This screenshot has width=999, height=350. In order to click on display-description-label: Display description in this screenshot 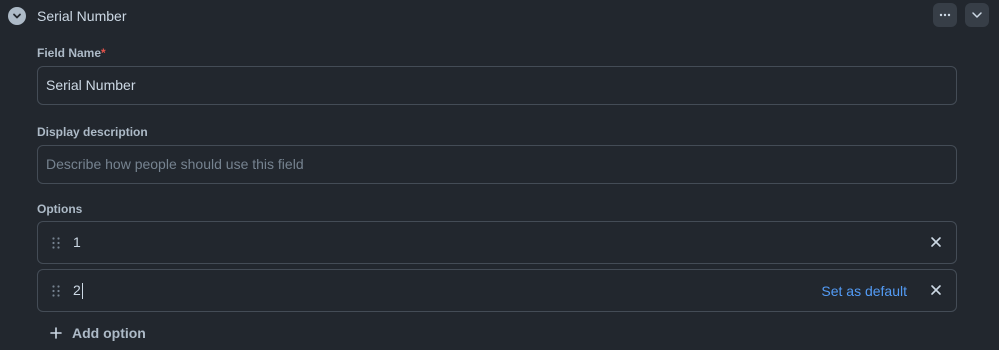, I will do `click(92, 132)`.